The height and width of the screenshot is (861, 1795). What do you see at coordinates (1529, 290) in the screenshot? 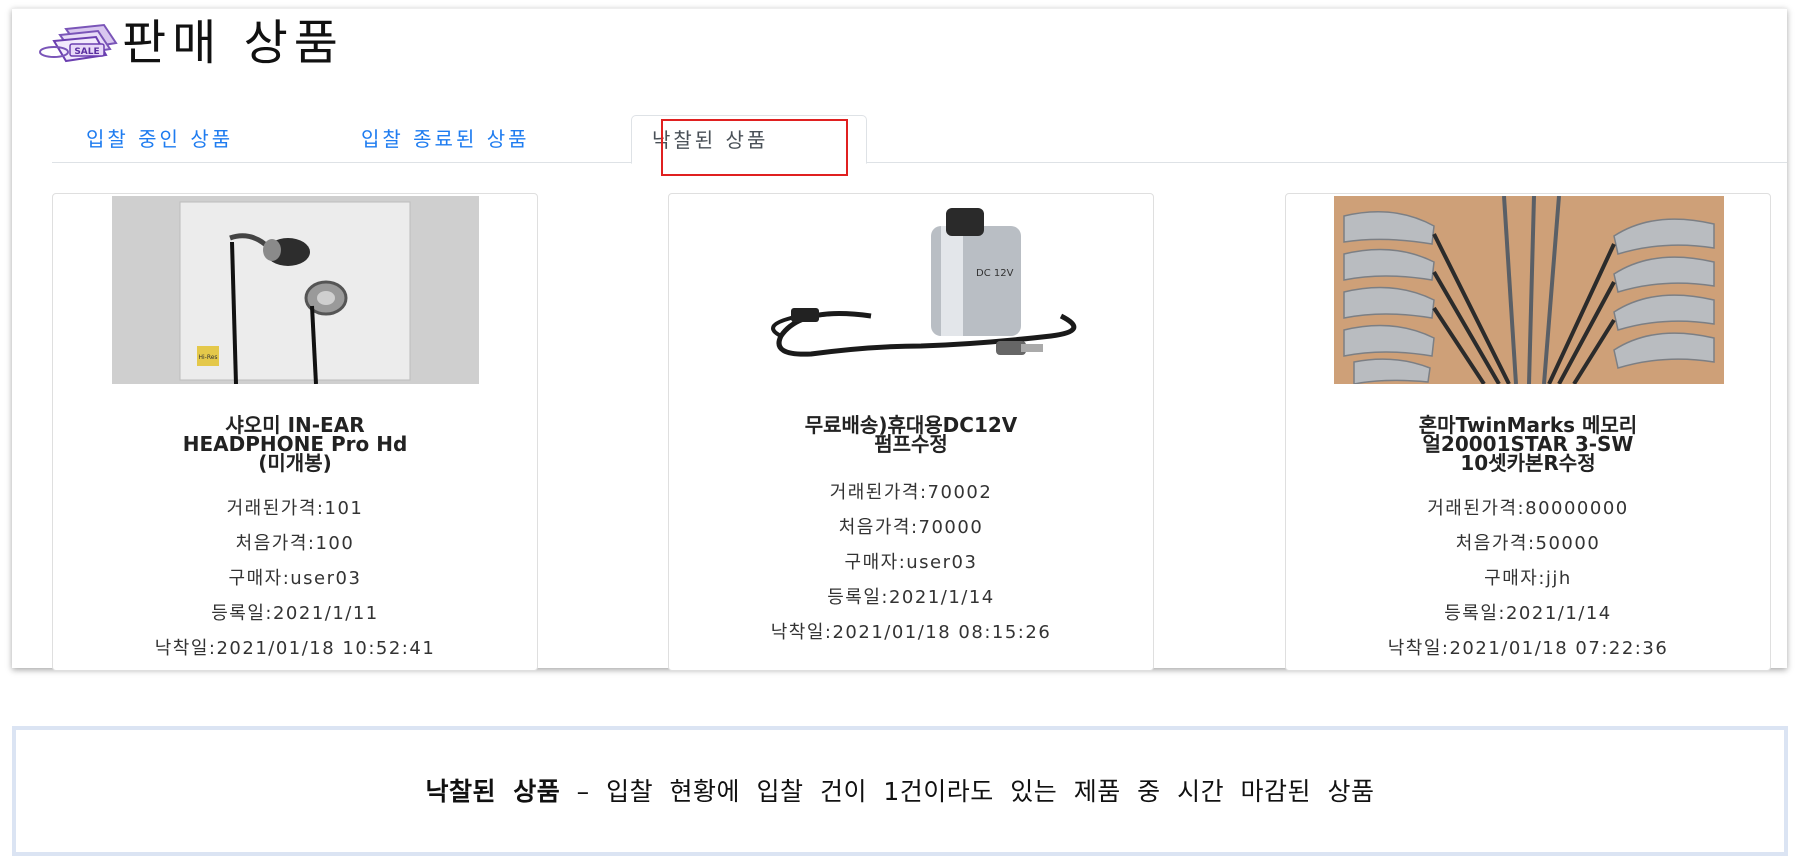
I see `golf-irons-image` at bounding box center [1529, 290].